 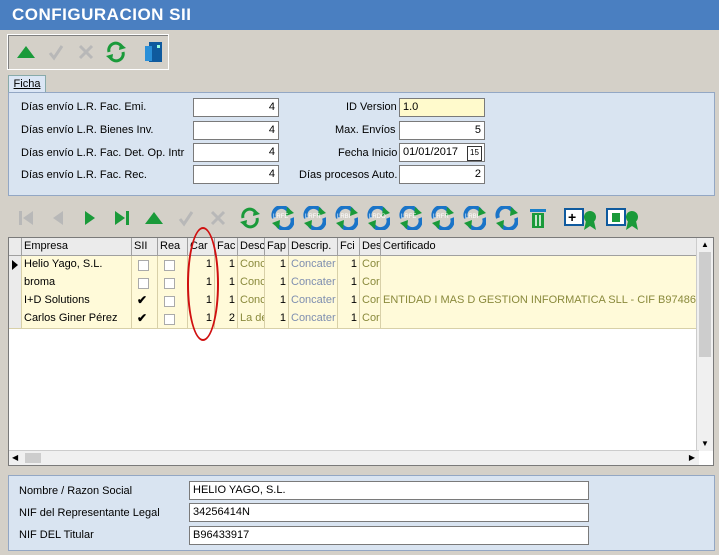 What do you see at coordinates (77, 283) in the screenshot?
I see `cell-empresa: broma` at bounding box center [77, 283].